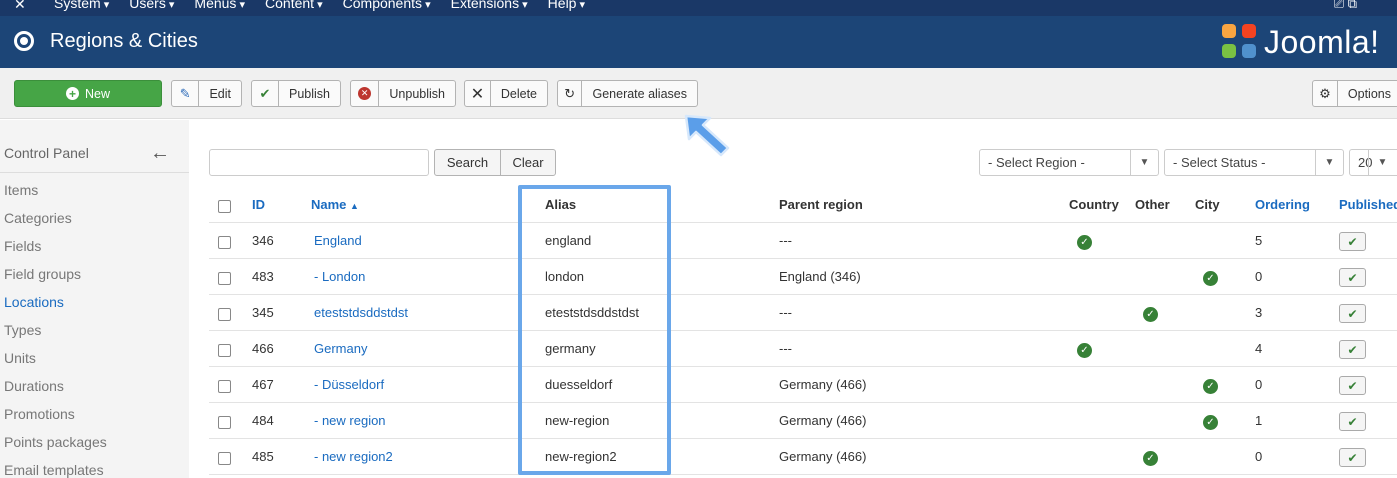 The width and height of the screenshot is (1397, 478). I want to click on check-all-checkbox, so click(224, 206).